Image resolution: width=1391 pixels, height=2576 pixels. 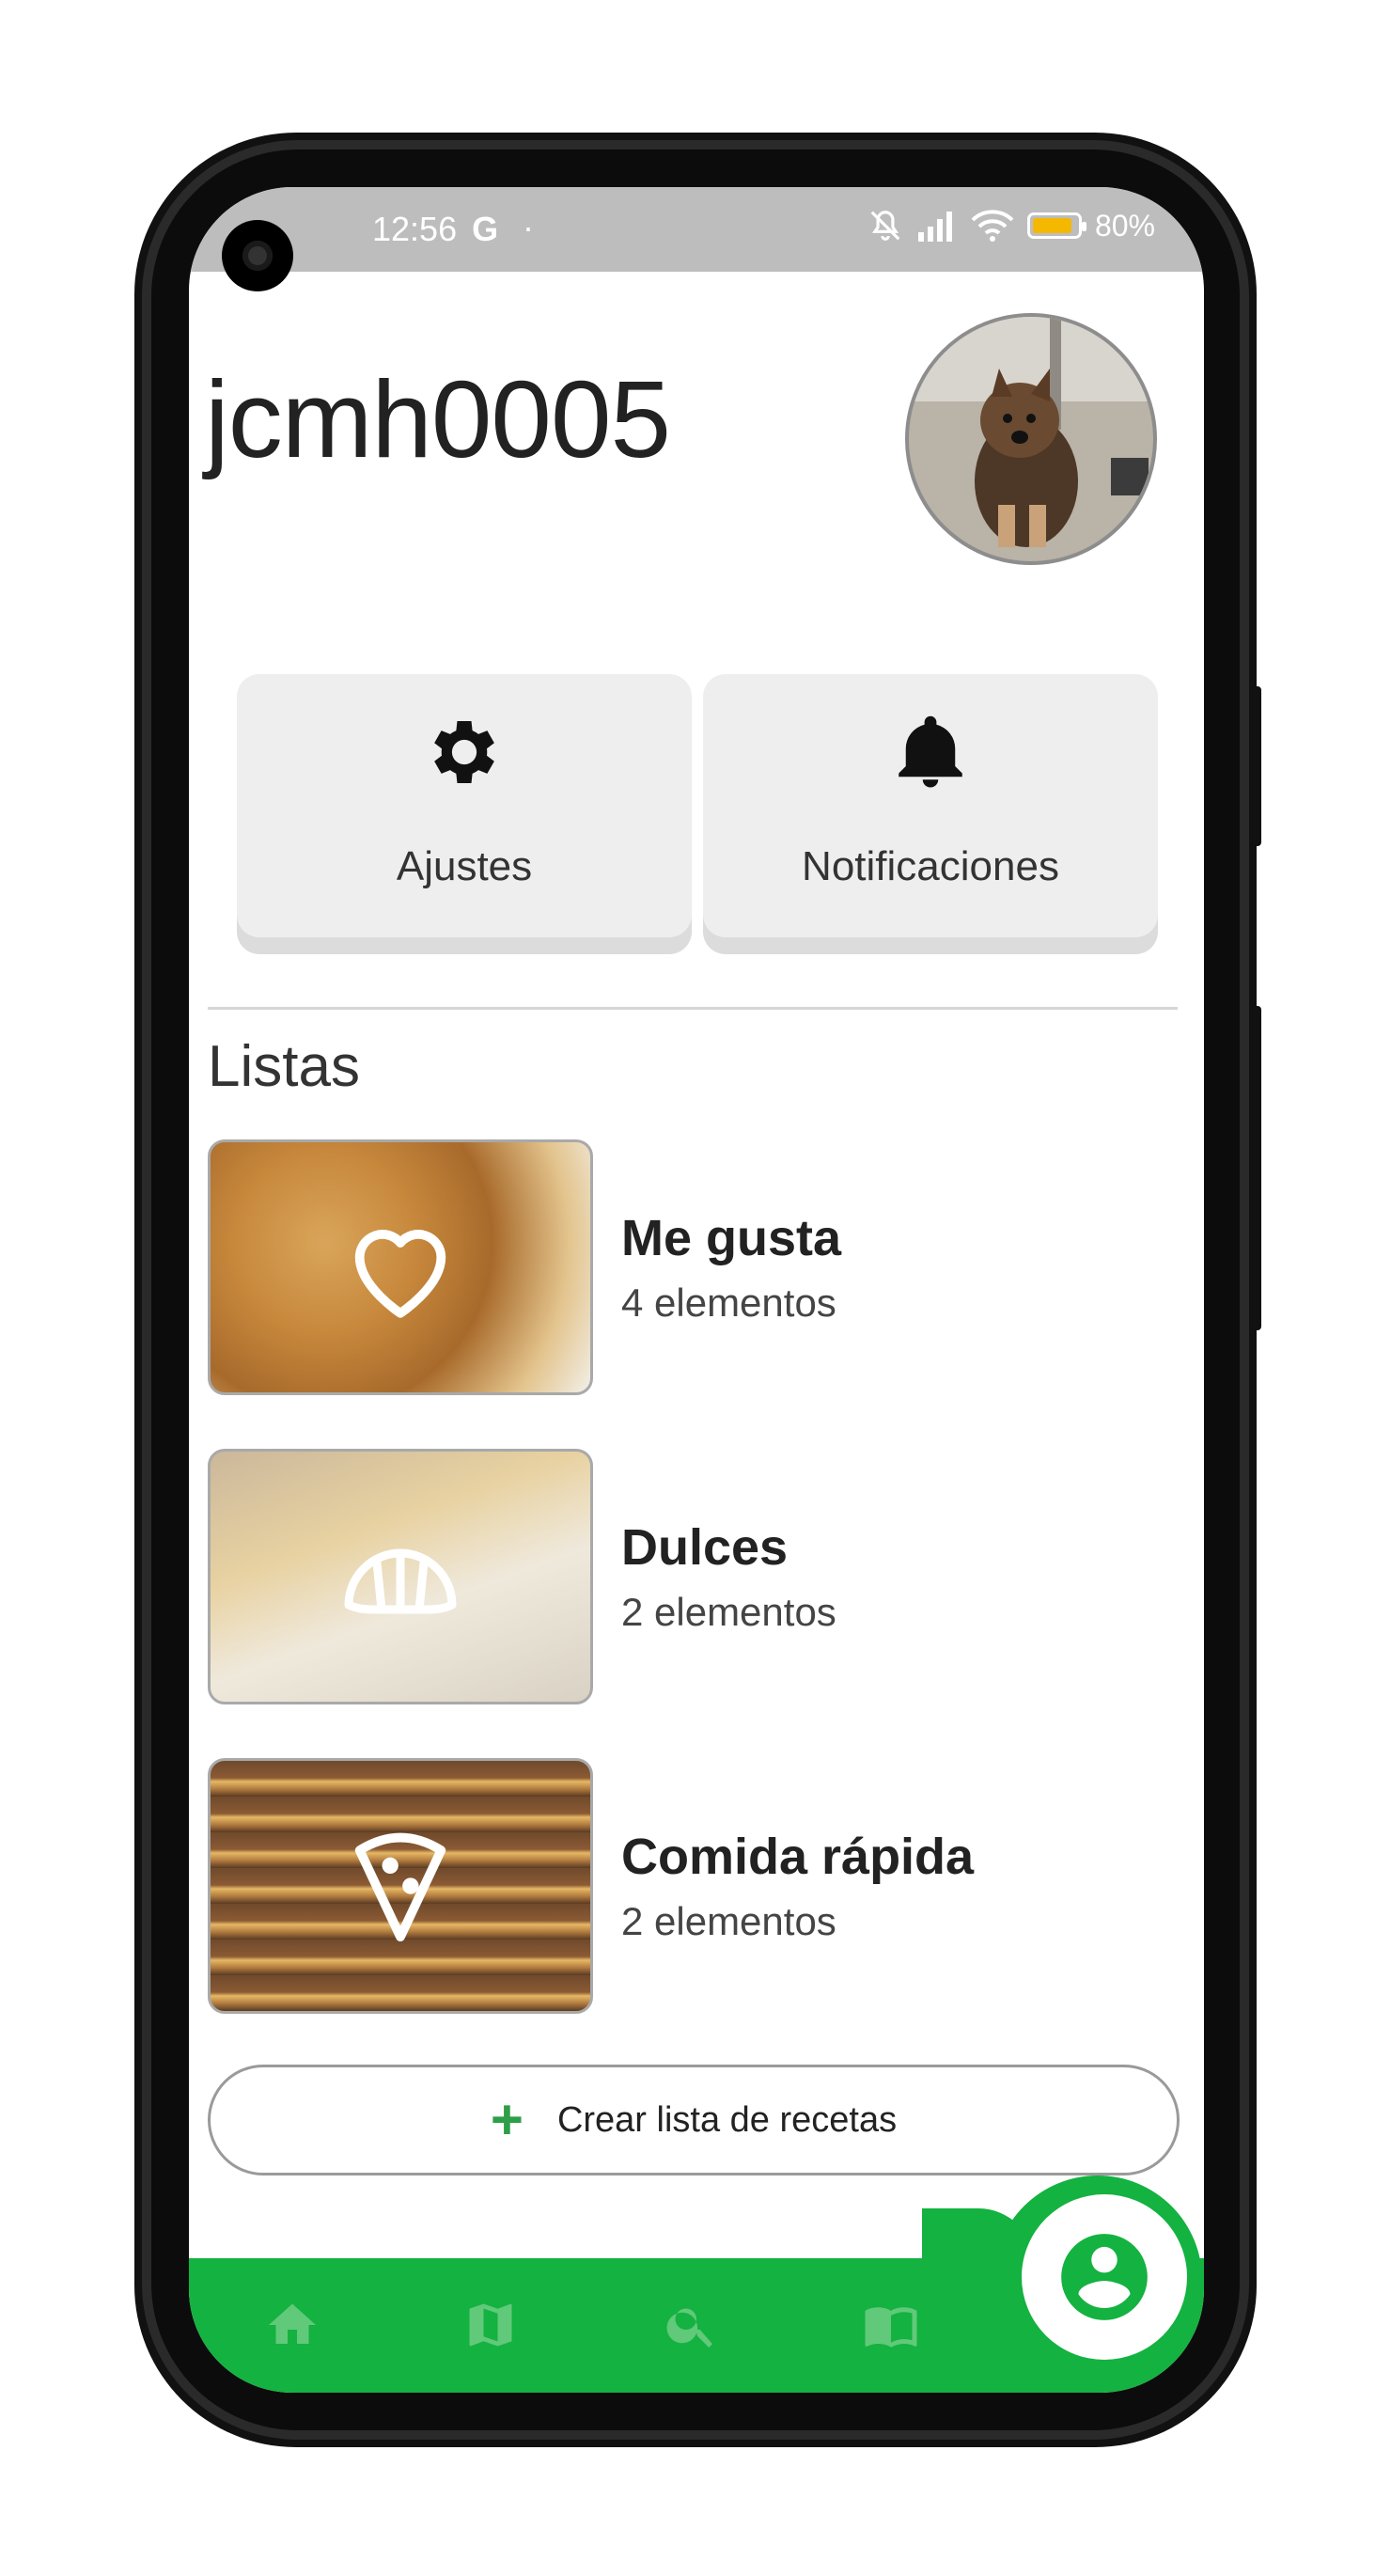 What do you see at coordinates (692, 2325) in the screenshot?
I see `search-icon` at bounding box center [692, 2325].